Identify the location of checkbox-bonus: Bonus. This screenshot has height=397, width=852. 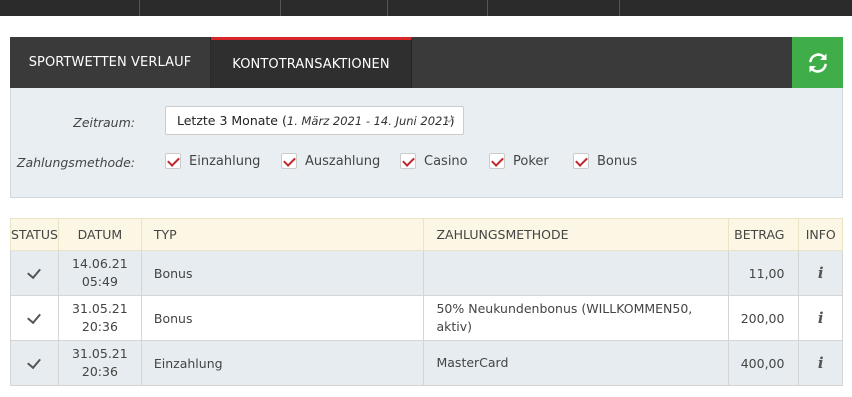
(605, 161).